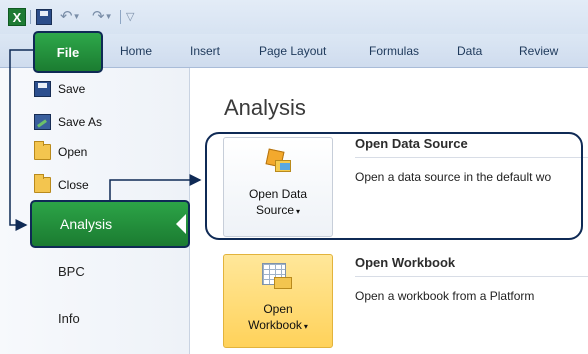  I want to click on data-source-cube-icon, so click(278, 163).